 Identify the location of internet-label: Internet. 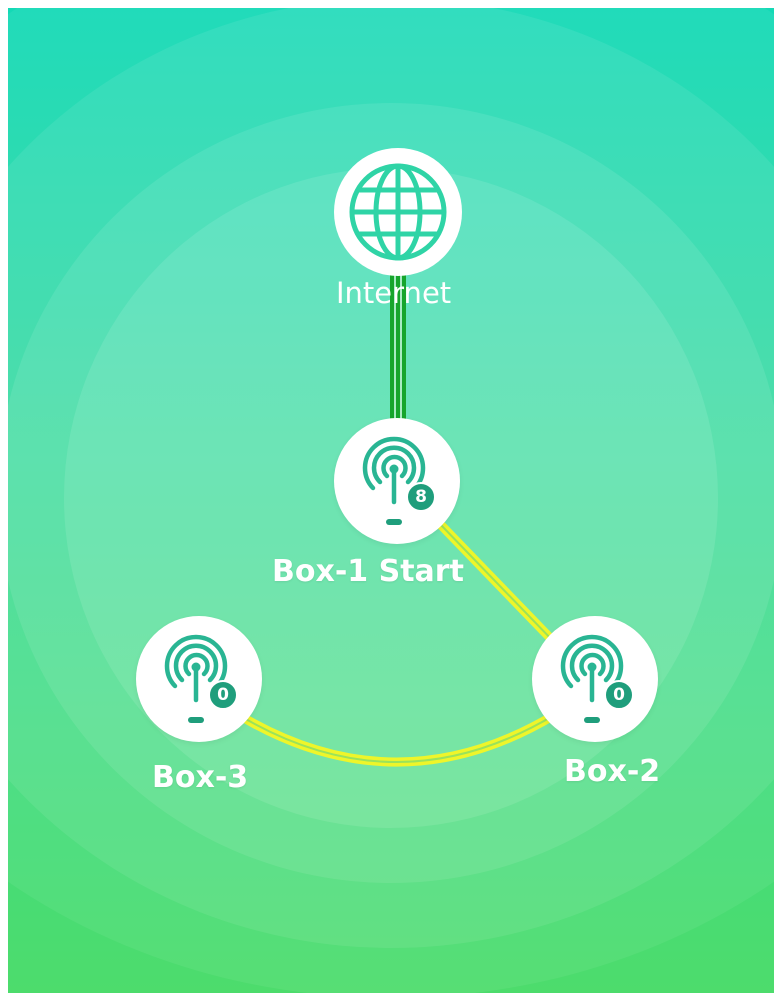
(394, 293).